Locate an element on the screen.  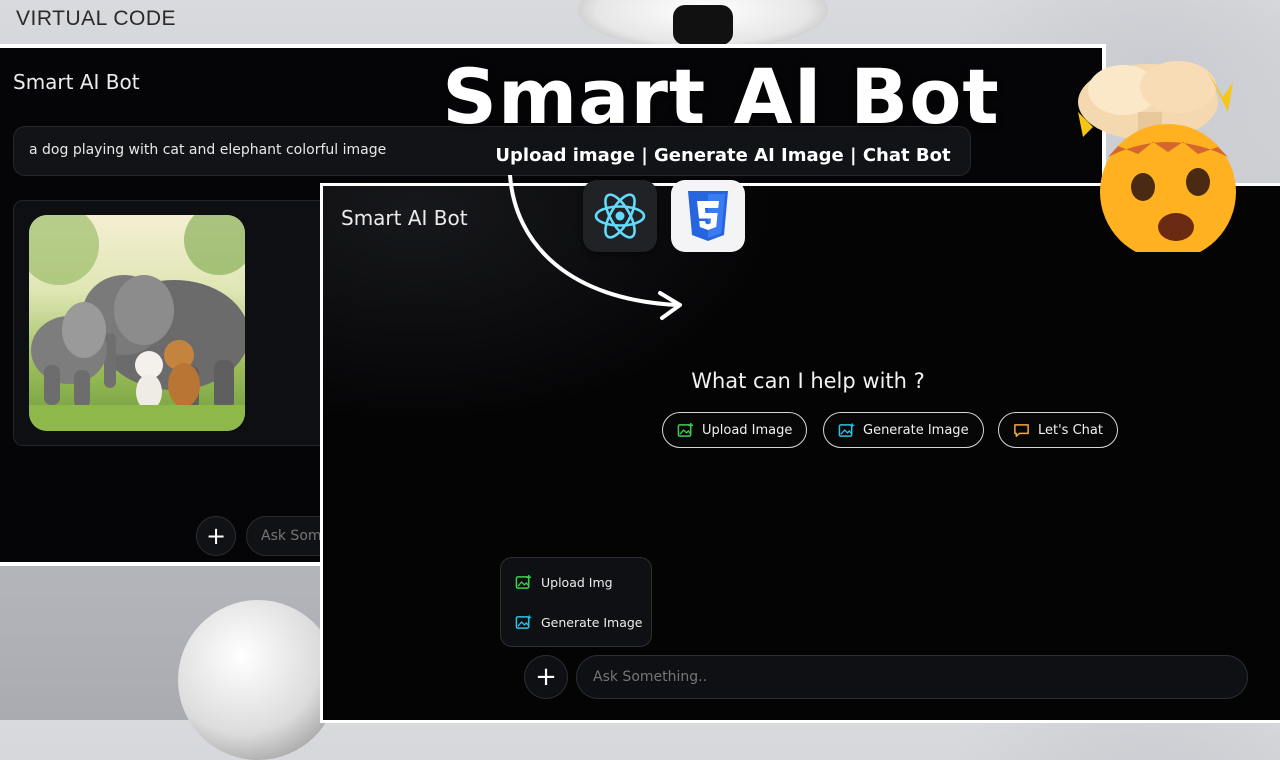
attachment-menu: Upload Img Generate Image is located at coordinates (576, 602).